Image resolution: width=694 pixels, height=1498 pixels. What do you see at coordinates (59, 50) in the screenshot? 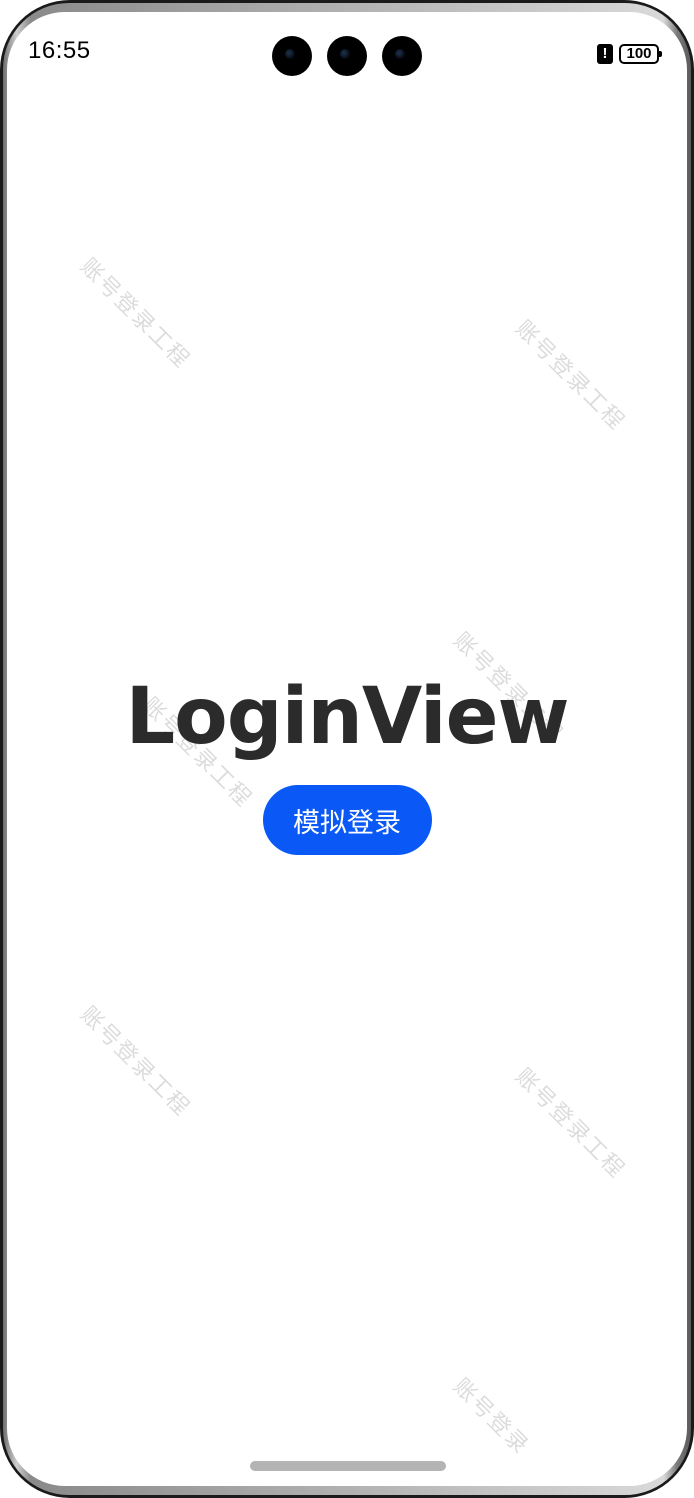
I see `status-time: 16:55` at bounding box center [59, 50].